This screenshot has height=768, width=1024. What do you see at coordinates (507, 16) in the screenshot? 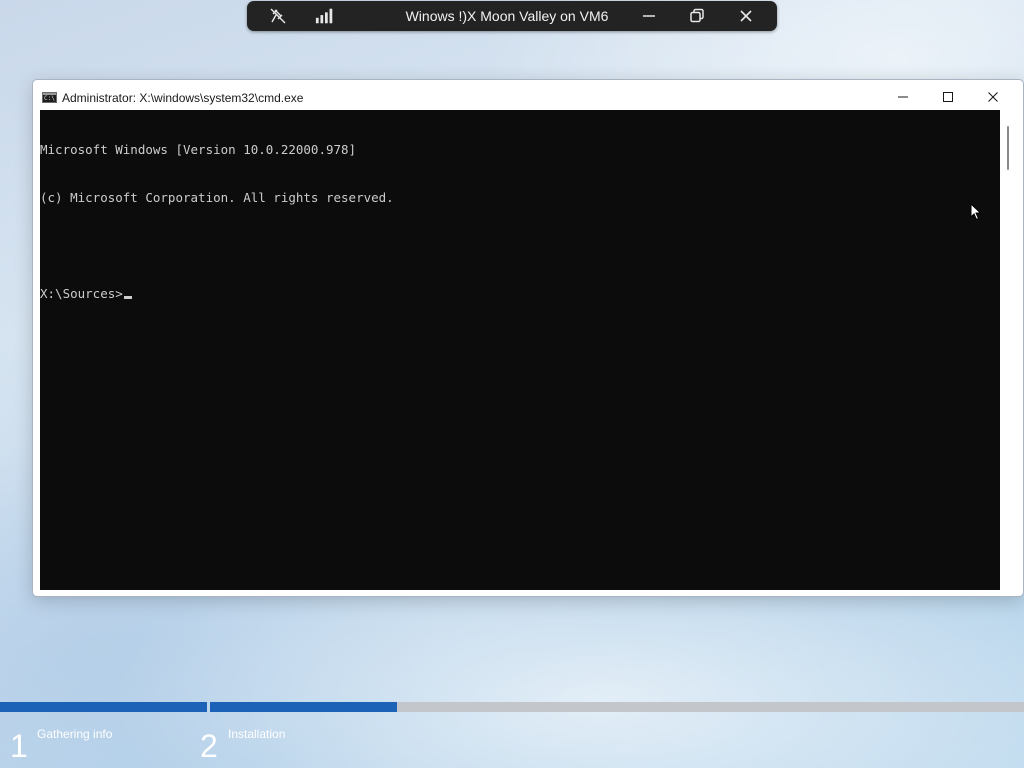
I see `remote-session-title: Winows !)X Moon Valley on VM6` at bounding box center [507, 16].